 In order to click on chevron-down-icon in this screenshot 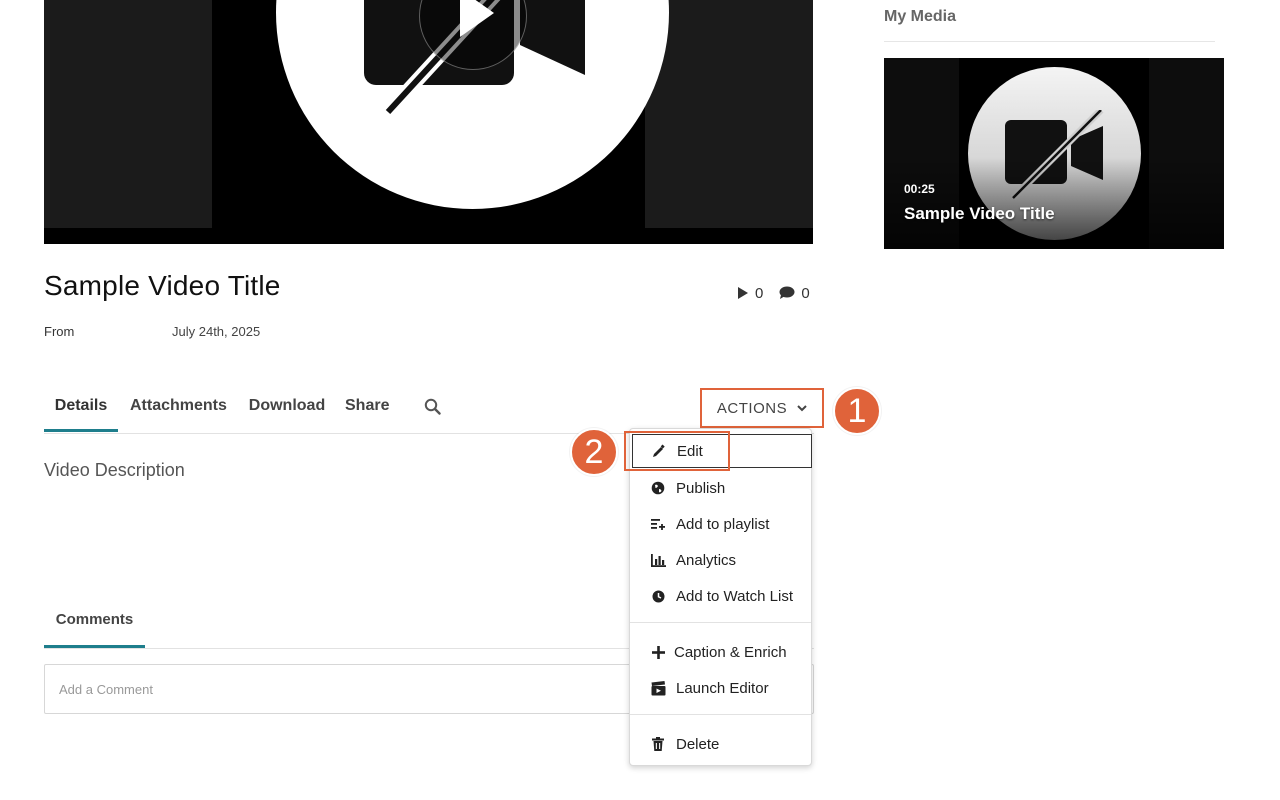, I will do `click(802, 407)`.